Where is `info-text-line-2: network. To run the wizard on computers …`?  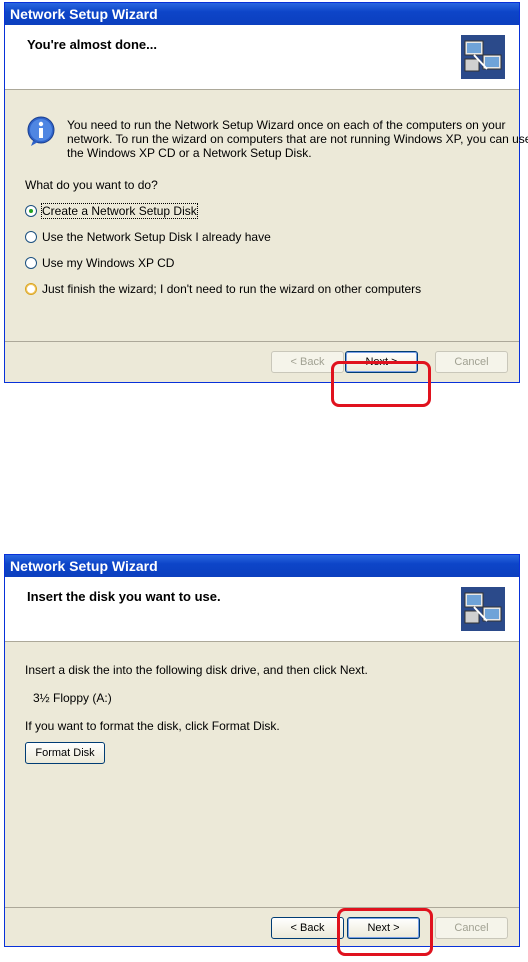
info-text-line-2: network. To run the wizard on computers … is located at coordinates (297, 139).